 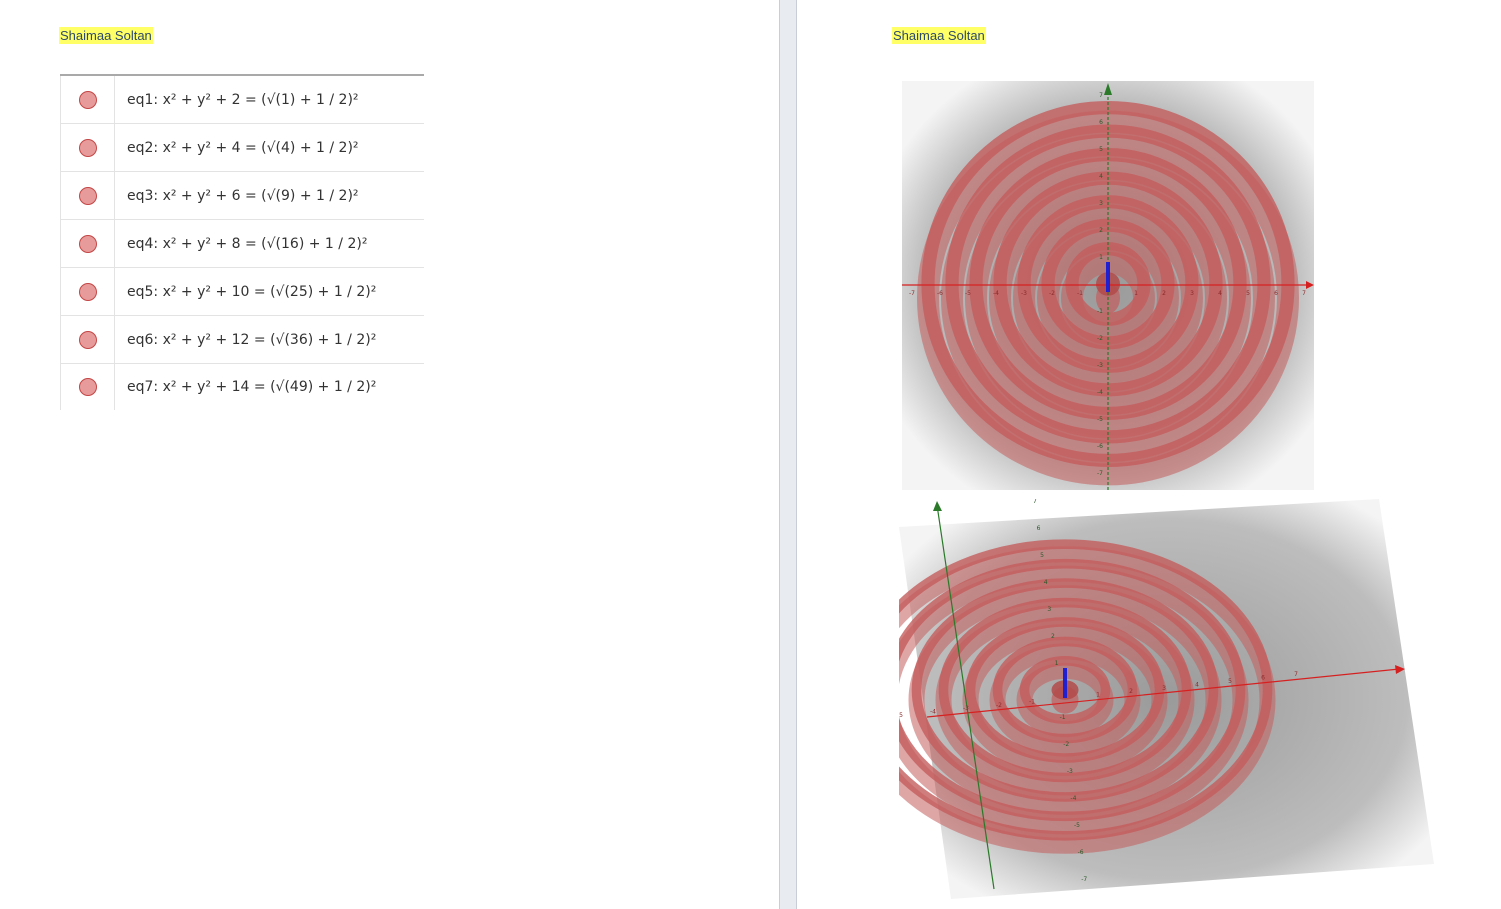 I want to click on algebra-row-eq3: eq3: x² + y² + 6 = (√(9) + 1 / 2)², so click(x=242, y=196).